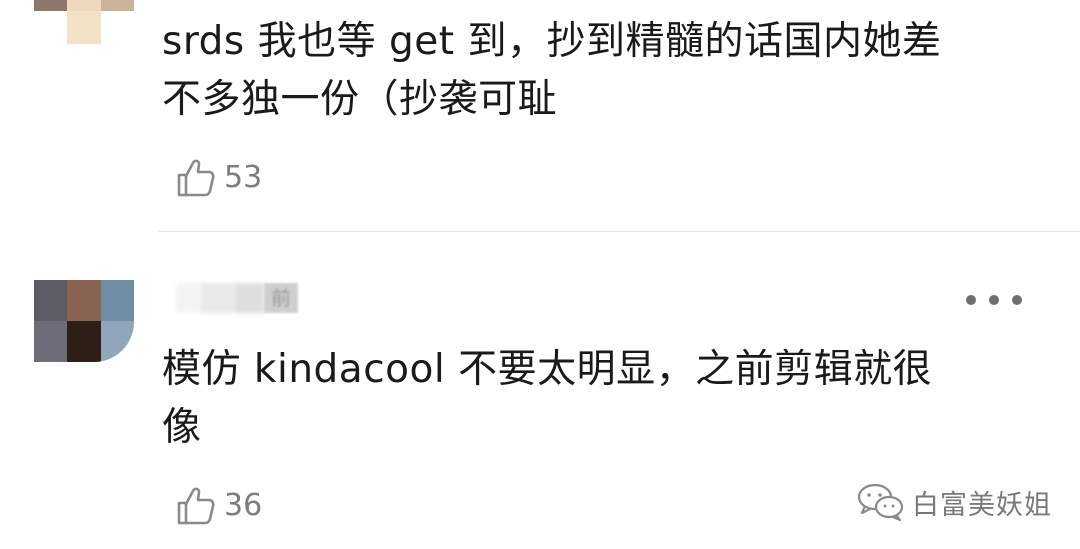 The height and width of the screenshot is (549, 1080). What do you see at coordinates (982, 505) in the screenshot?
I see `watermark-text: 白富美妖姐` at bounding box center [982, 505].